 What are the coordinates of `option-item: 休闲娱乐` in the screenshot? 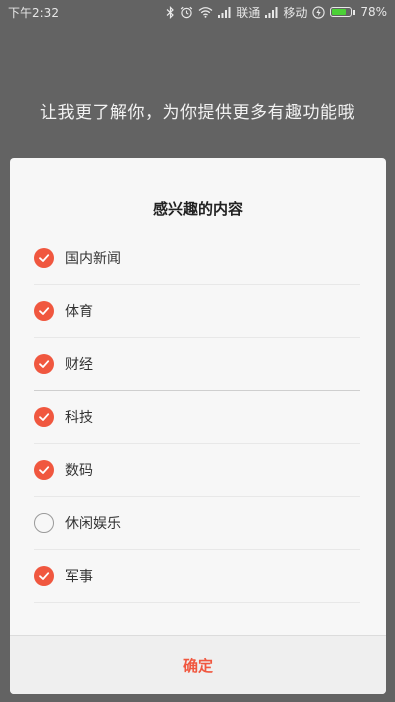 It's located at (197, 523).